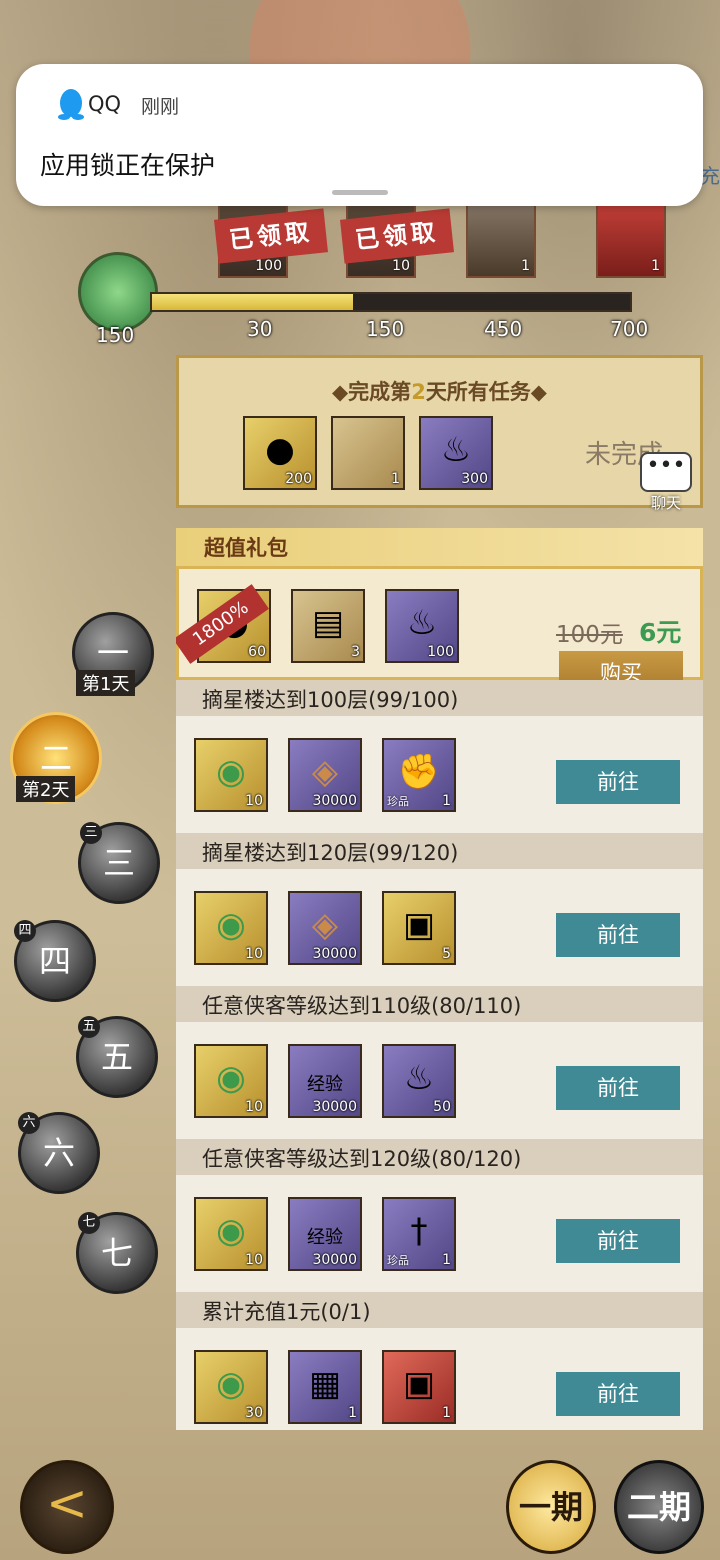 The height and width of the screenshot is (1560, 720). I want to click on item-count: 3, so click(355, 652).